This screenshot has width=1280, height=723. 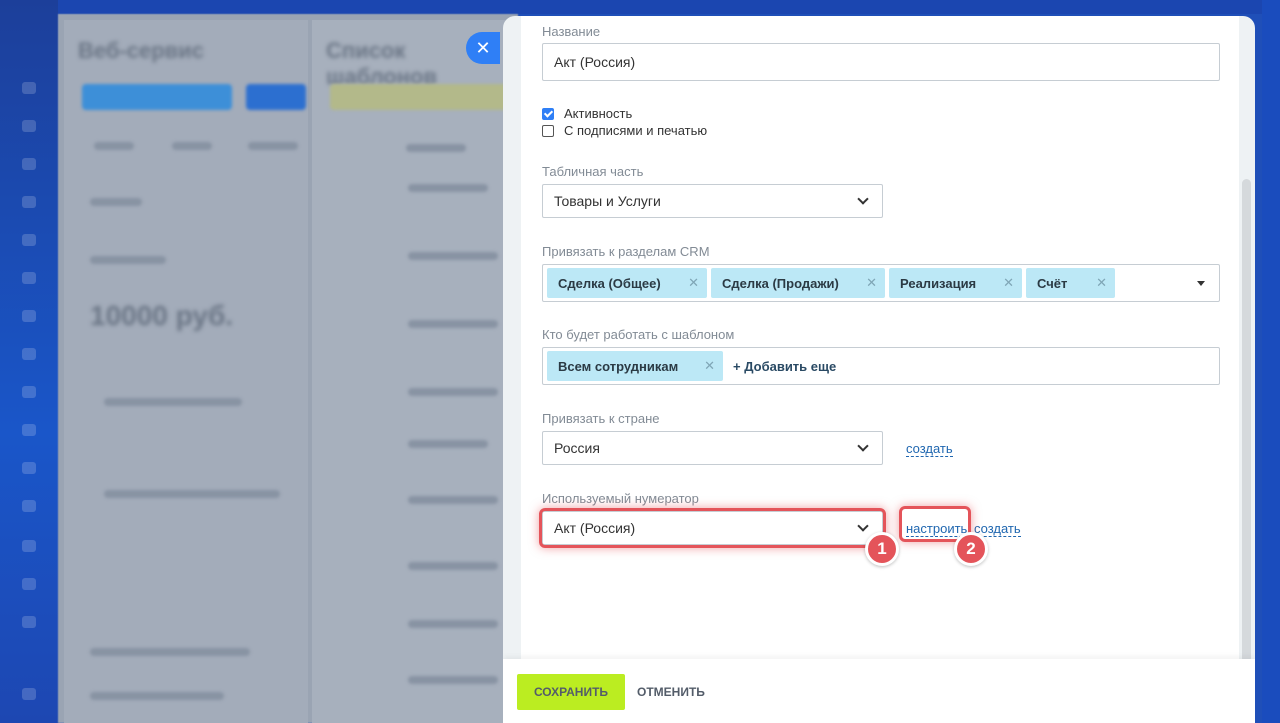 What do you see at coordinates (593, 171) in the screenshot?
I see `table-part-label: Табличная часть` at bounding box center [593, 171].